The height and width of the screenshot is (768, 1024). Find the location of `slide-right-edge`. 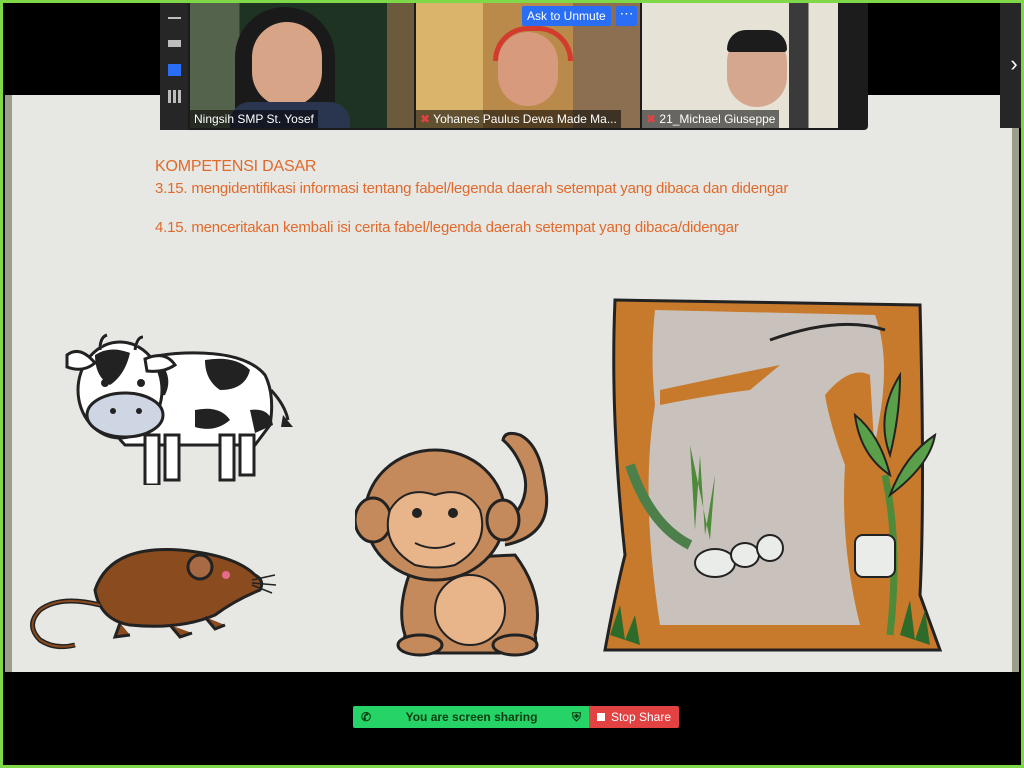

slide-right-edge is located at coordinates (1015, 383).